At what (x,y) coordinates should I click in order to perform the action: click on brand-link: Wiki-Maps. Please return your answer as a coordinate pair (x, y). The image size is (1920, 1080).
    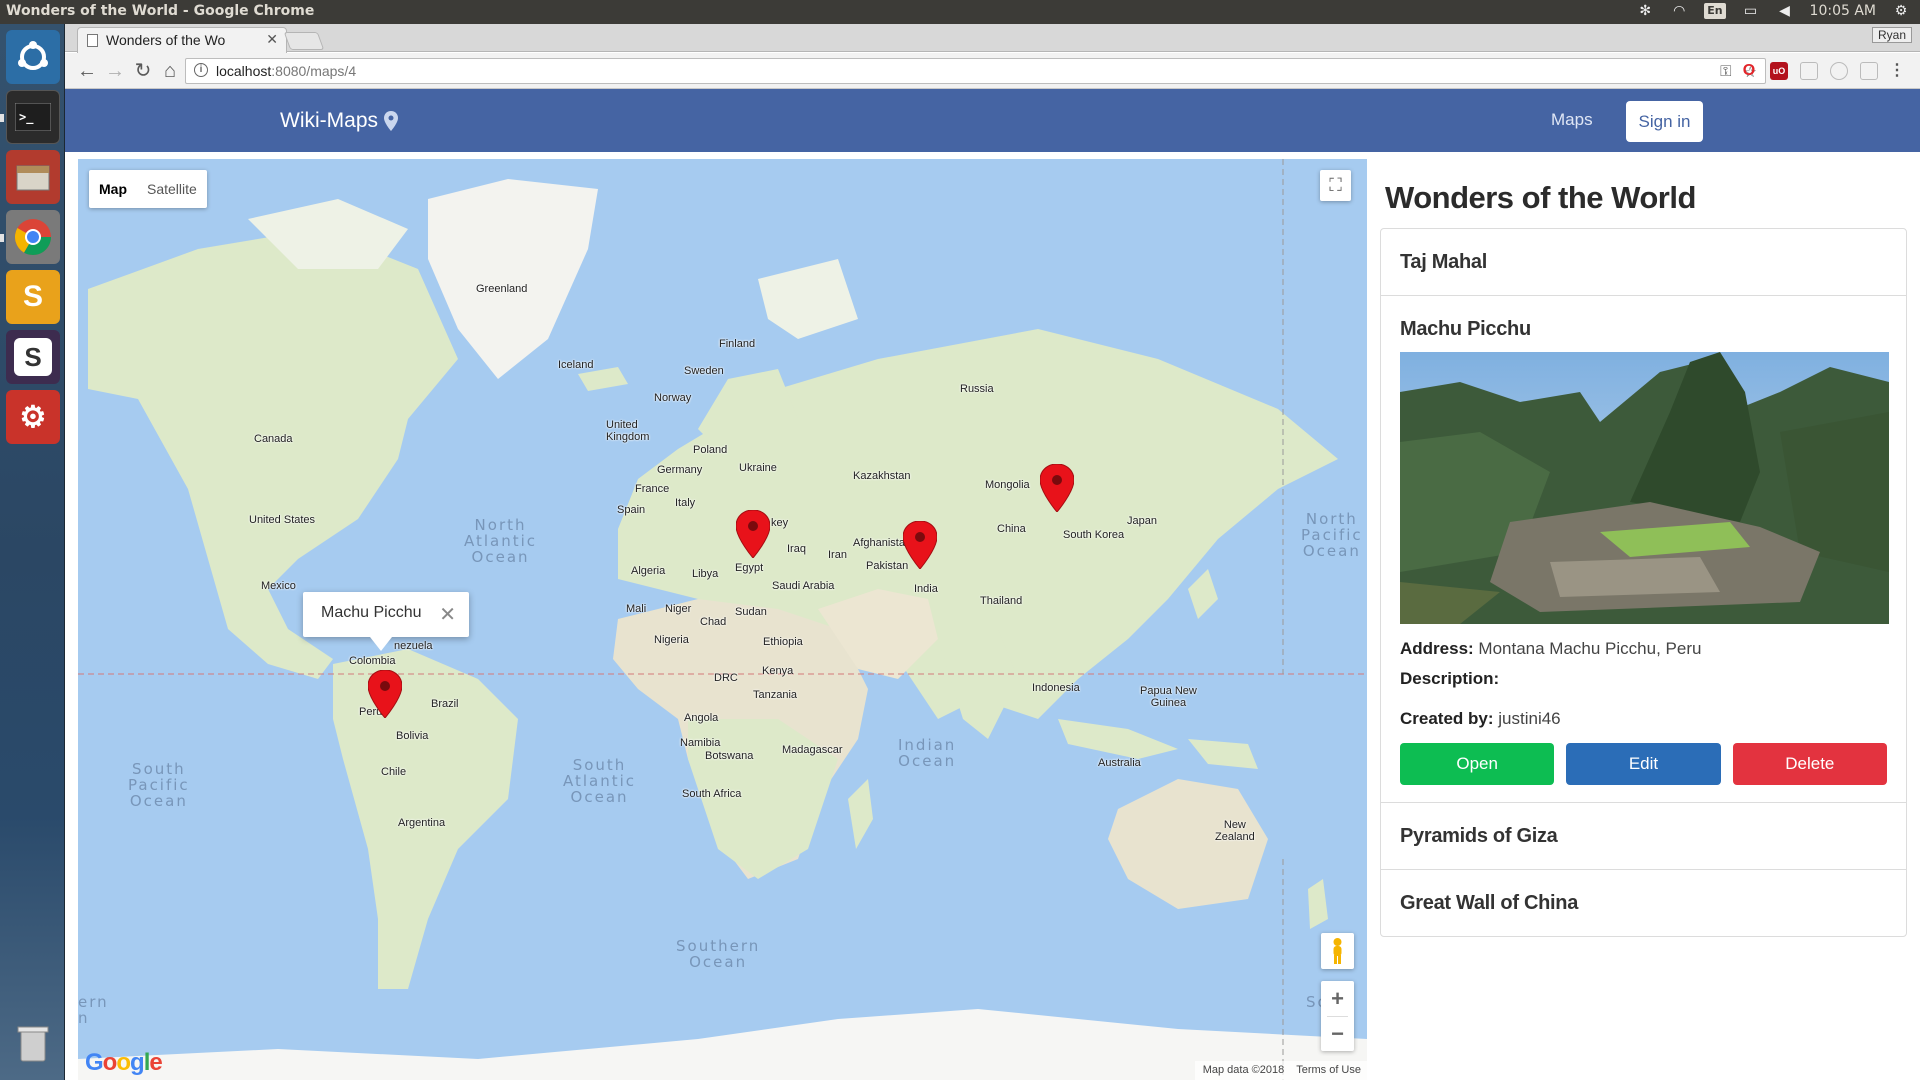
    Looking at the image, I should click on (339, 121).